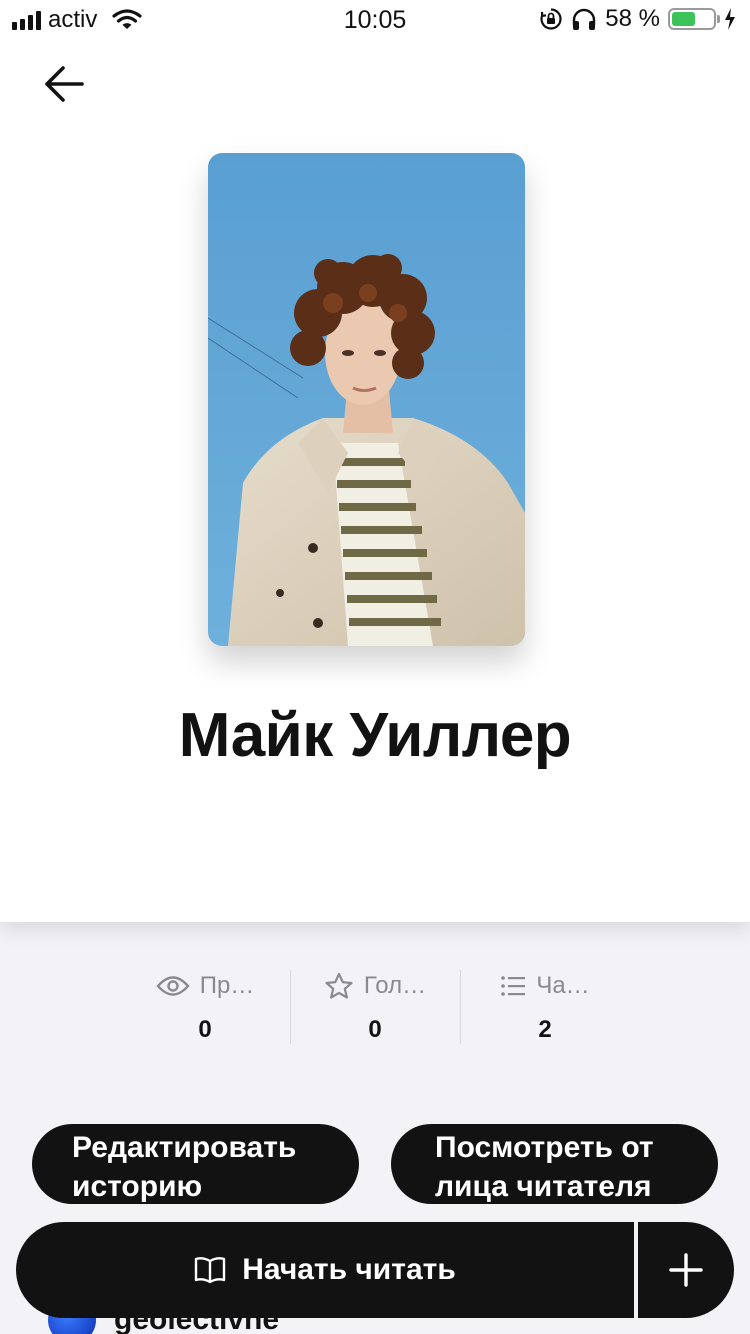 This screenshot has width=750, height=1334. I want to click on start-reading-button: Начать читать, so click(325, 1270).